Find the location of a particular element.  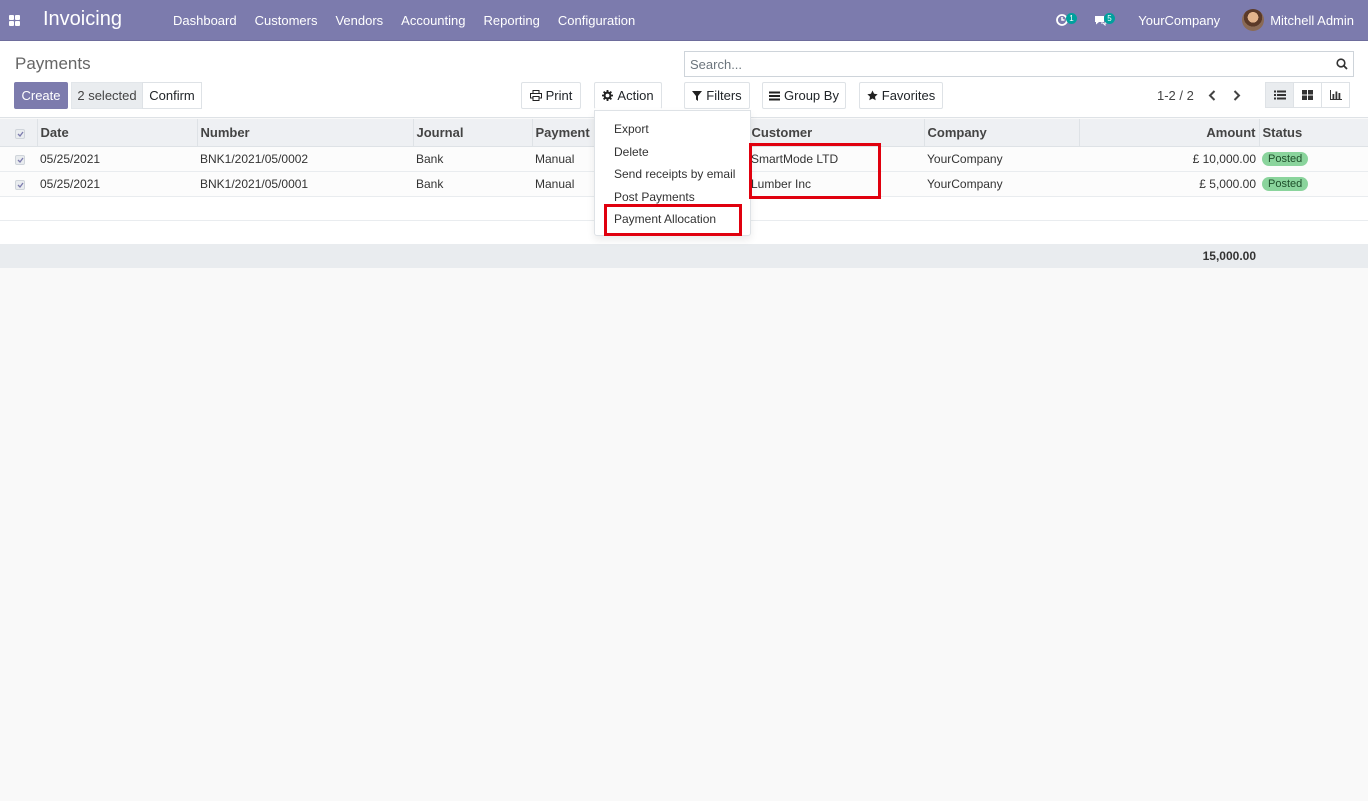

menu-reporting: Reporting is located at coordinates (512, 20).